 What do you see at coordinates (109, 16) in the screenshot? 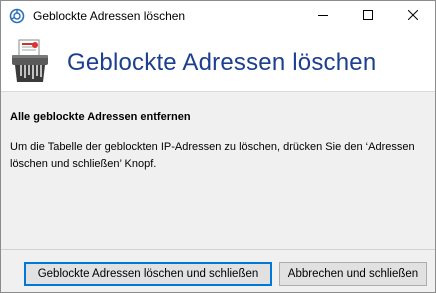
I see `window-title: Geblockte Adressen löschen` at bounding box center [109, 16].